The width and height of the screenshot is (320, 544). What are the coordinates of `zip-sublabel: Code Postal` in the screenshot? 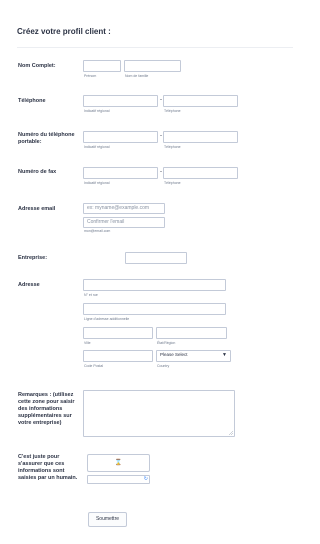 It's located at (94, 366).